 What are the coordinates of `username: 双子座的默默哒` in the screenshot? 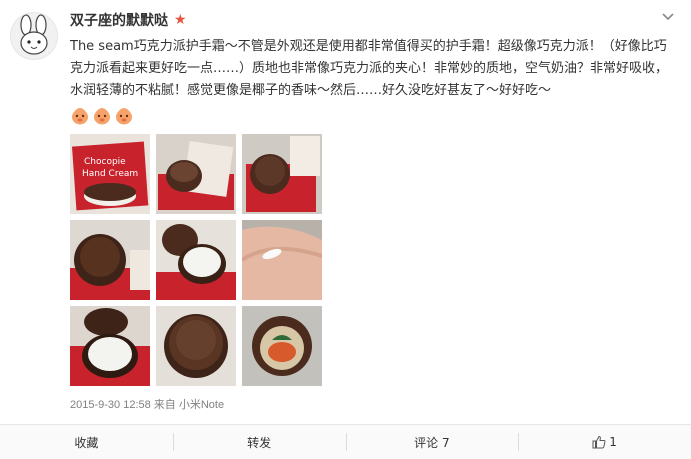 It's located at (119, 20).